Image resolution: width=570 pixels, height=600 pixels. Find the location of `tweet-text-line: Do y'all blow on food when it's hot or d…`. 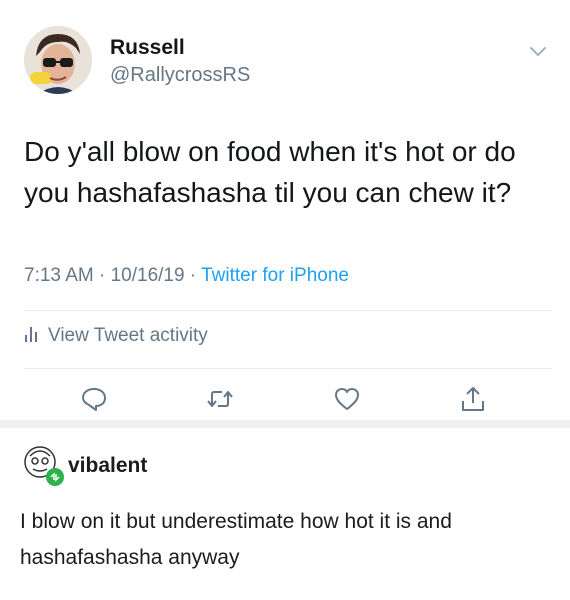

tweet-text-line: Do y'all blow on food when it's hot or d… is located at coordinates (270, 151).